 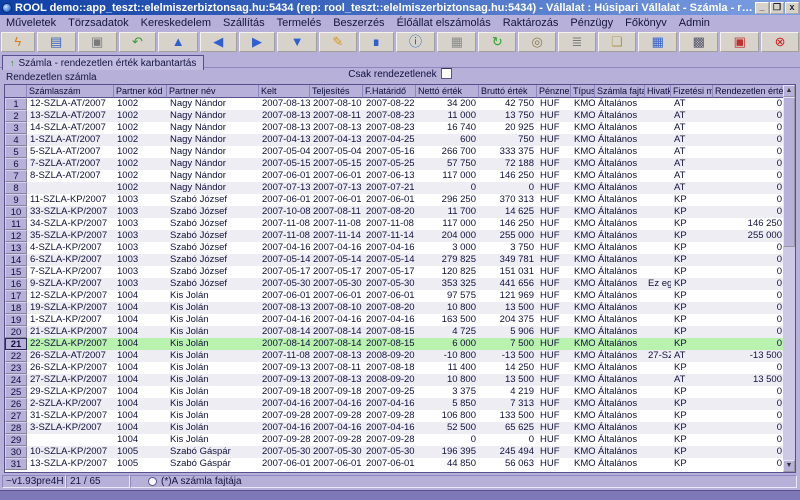 I want to click on cell-f-hatarido: 2007-05-30, so click(x=389, y=452).